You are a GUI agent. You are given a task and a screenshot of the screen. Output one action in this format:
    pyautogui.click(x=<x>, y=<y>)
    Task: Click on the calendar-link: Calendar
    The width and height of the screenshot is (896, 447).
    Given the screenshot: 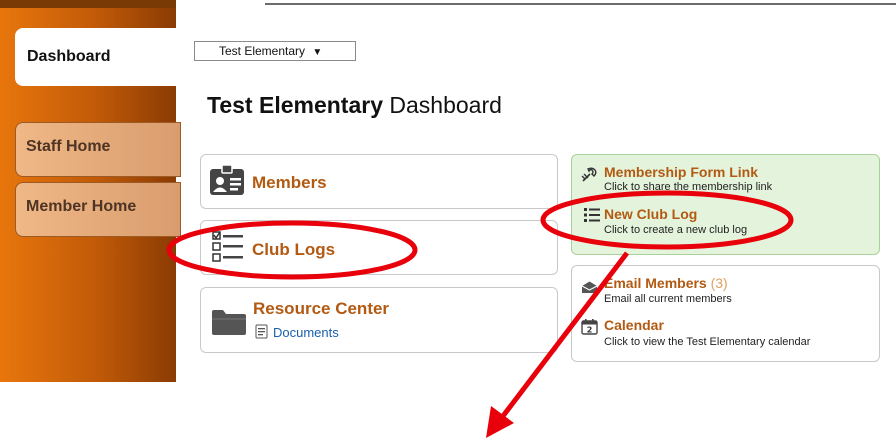 What is the action you would take?
    pyautogui.click(x=634, y=325)
    